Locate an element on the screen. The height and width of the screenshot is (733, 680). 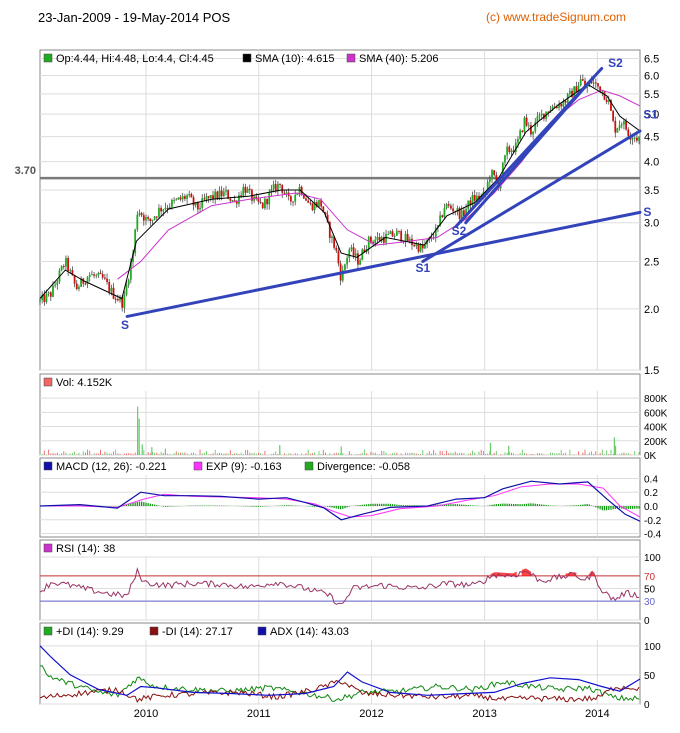
pink-square-icon is located at coordinates (48, 382).